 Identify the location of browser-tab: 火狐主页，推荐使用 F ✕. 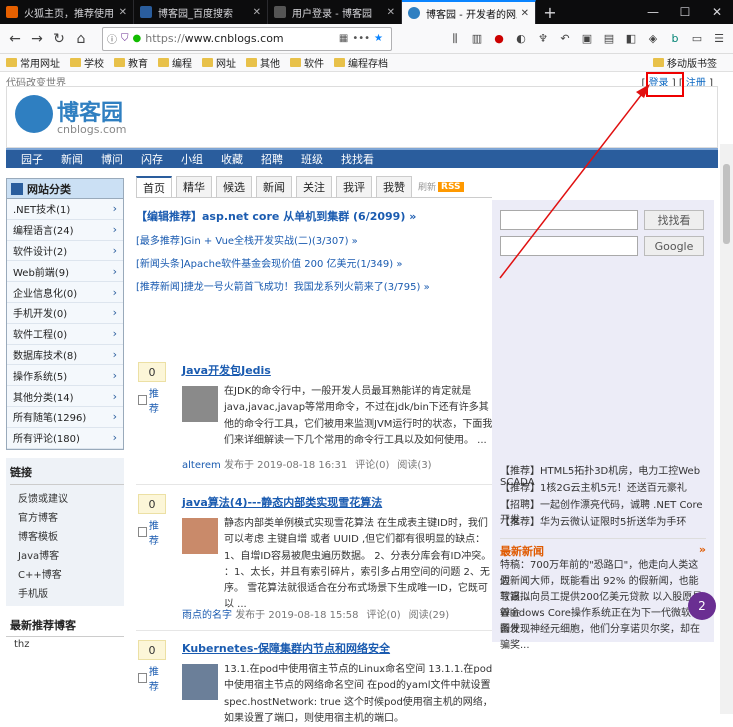
(67, 12).